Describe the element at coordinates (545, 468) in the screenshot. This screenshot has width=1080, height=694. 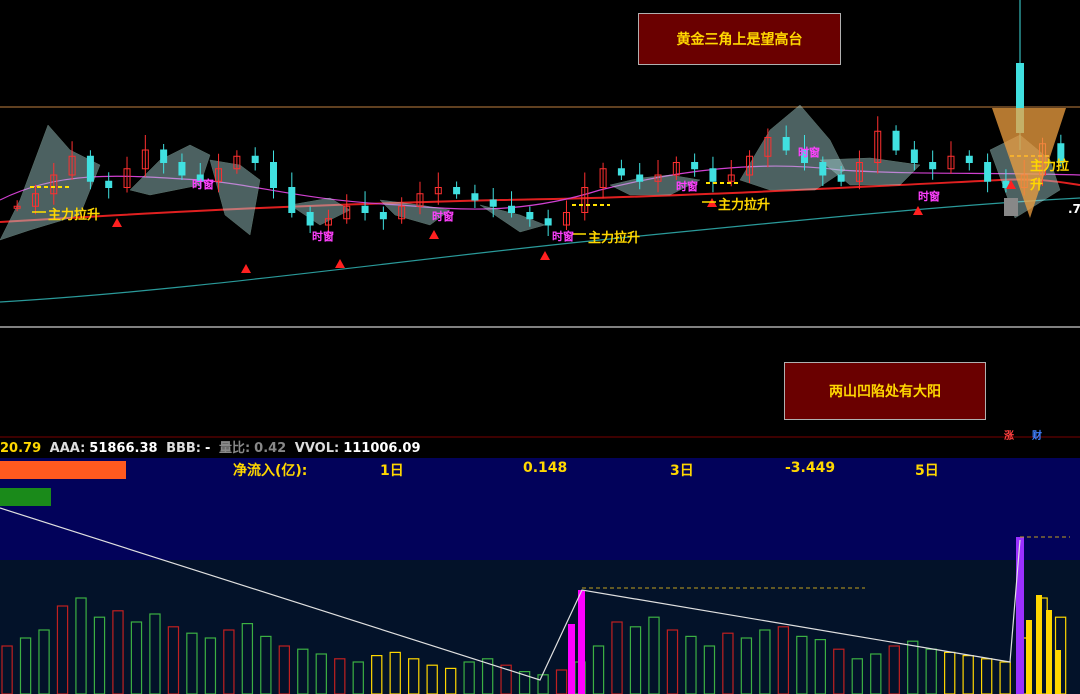
I see `flow-p1-value: 0.148` at that location.